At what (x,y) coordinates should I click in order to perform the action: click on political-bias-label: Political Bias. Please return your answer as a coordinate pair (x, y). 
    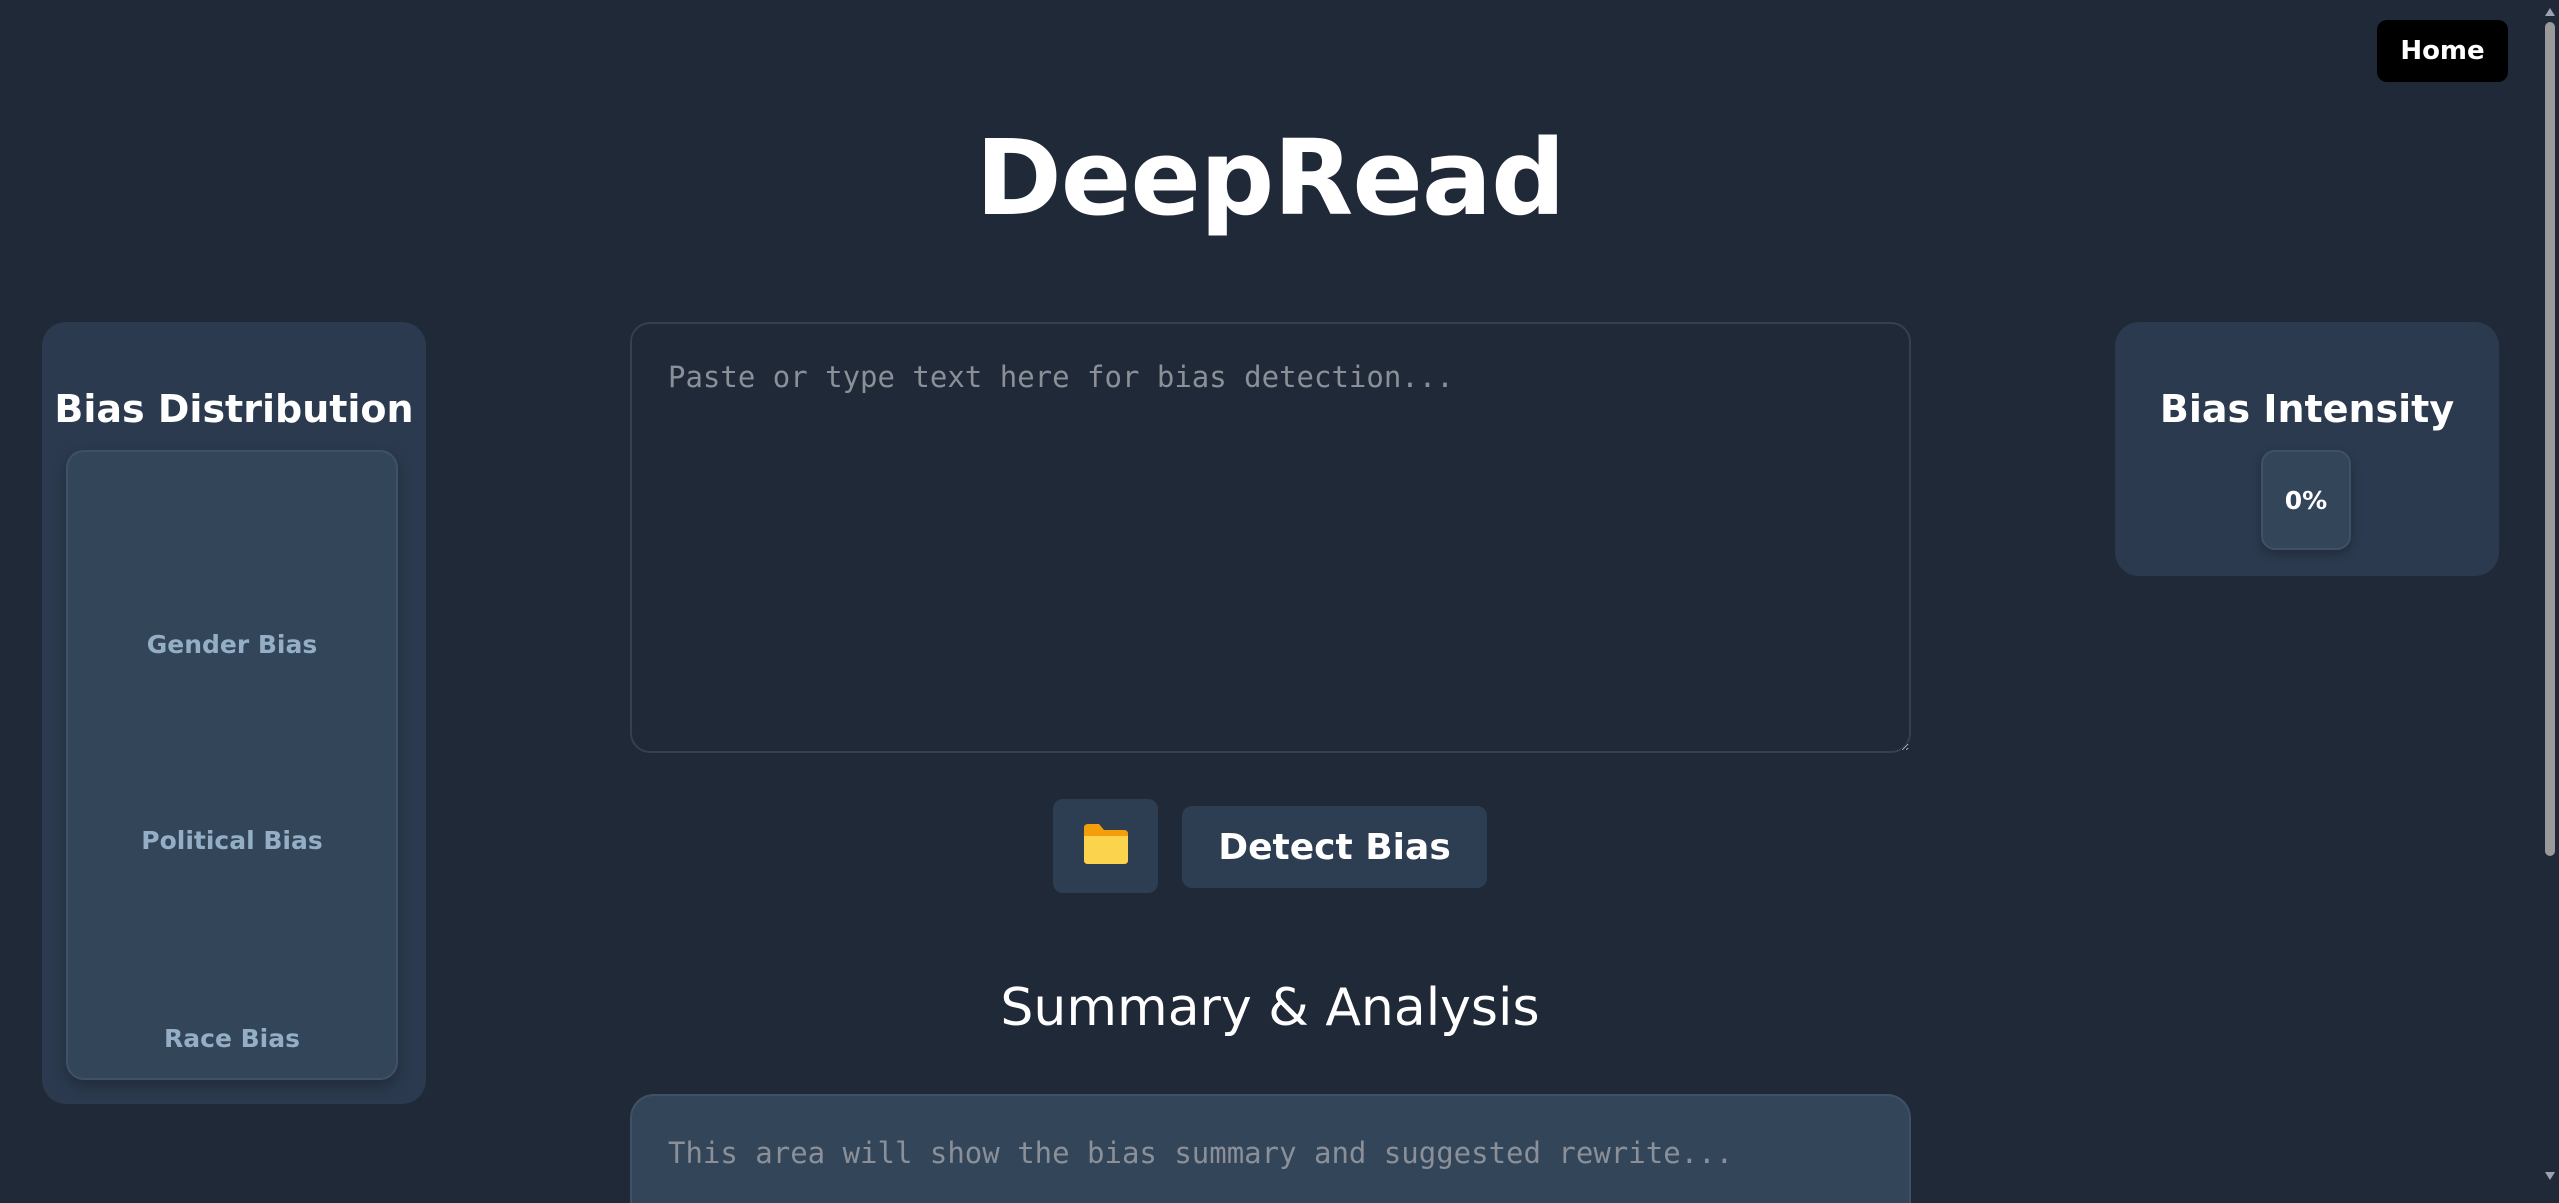
    Looking at the image, I should click on (232, 840).